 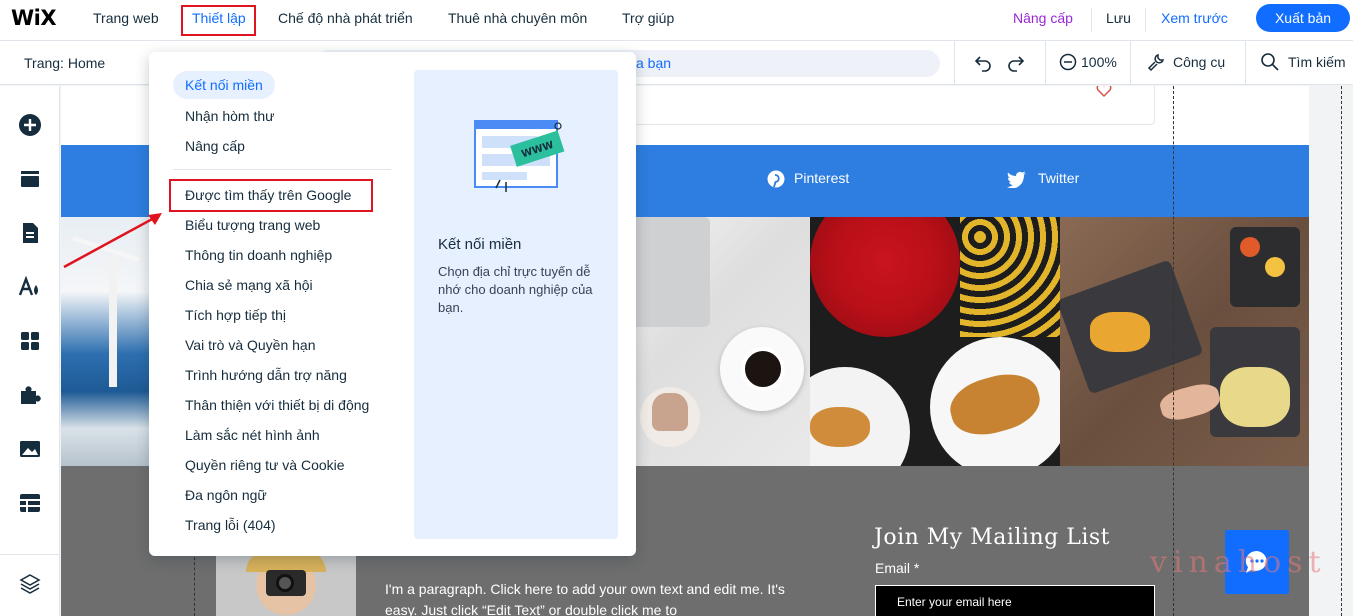 I want to click on save-button: Lưu, so click(x=1118, y=20).